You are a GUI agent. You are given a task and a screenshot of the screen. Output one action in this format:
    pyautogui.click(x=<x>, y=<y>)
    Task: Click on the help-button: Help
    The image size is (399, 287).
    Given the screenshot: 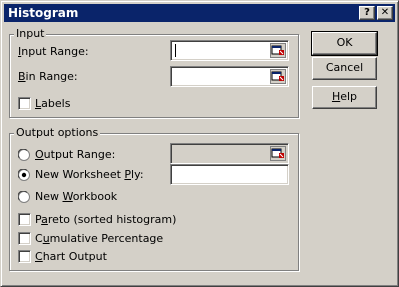 What is the action you would take?
    pyautogui.click(x=344, y=97)
    